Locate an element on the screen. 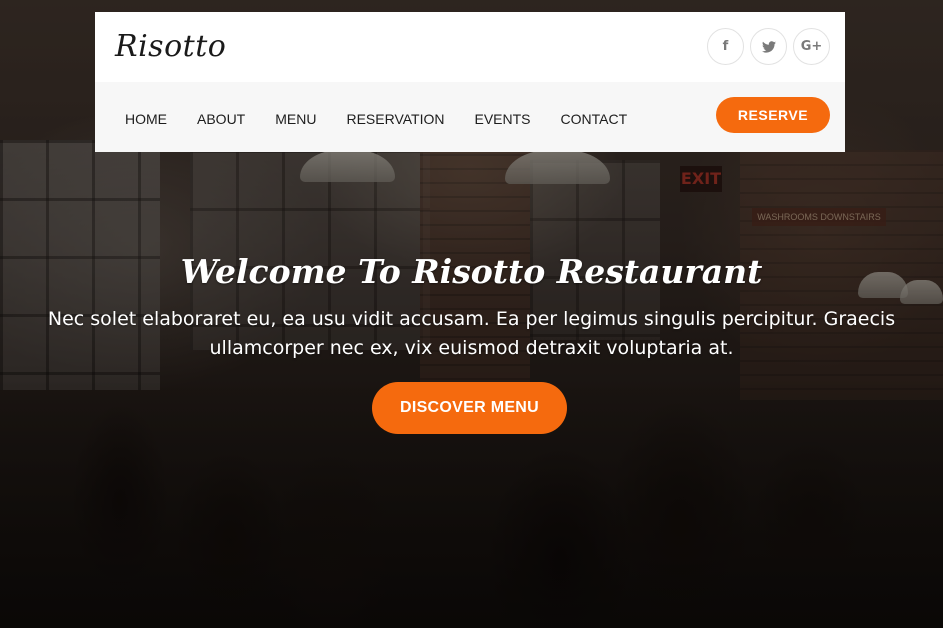  social-links: f G+ is located at coordinates (768, 46).